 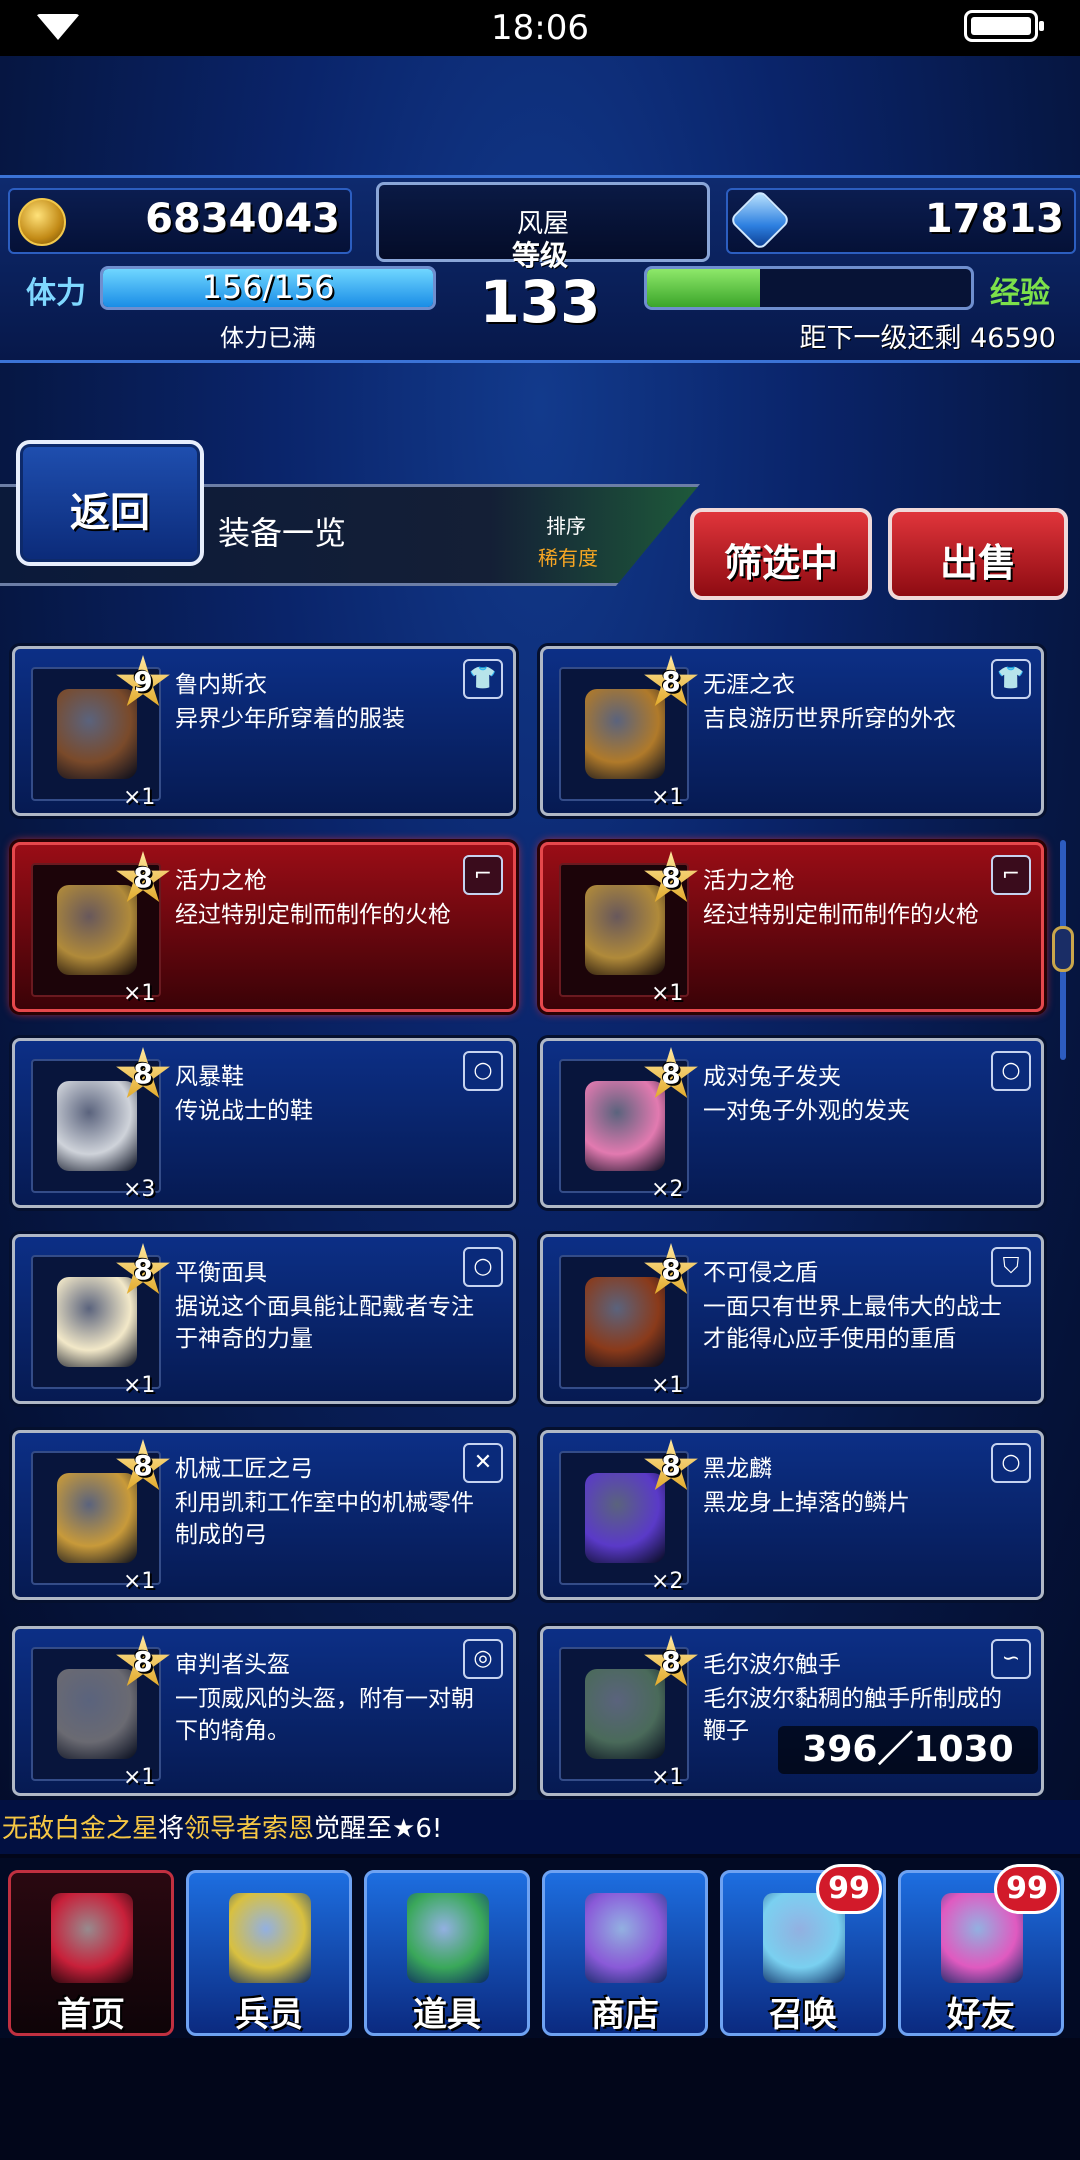 What do you see at coordinates (829, 719) in the screenshot?
I see `equipment-description: 吉良游历世界所穿的外衣` at bounding box center [829, 719].